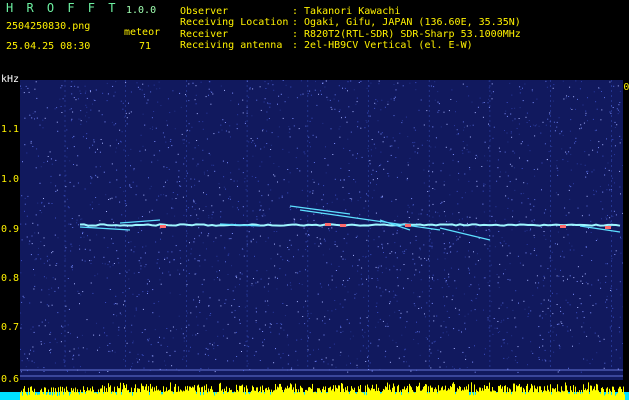 The height and width of the screenshot is (400, 629). Describe the element at coordinates (142, 32) in the screenshot. I see `meteor-label: meteor` at that location.